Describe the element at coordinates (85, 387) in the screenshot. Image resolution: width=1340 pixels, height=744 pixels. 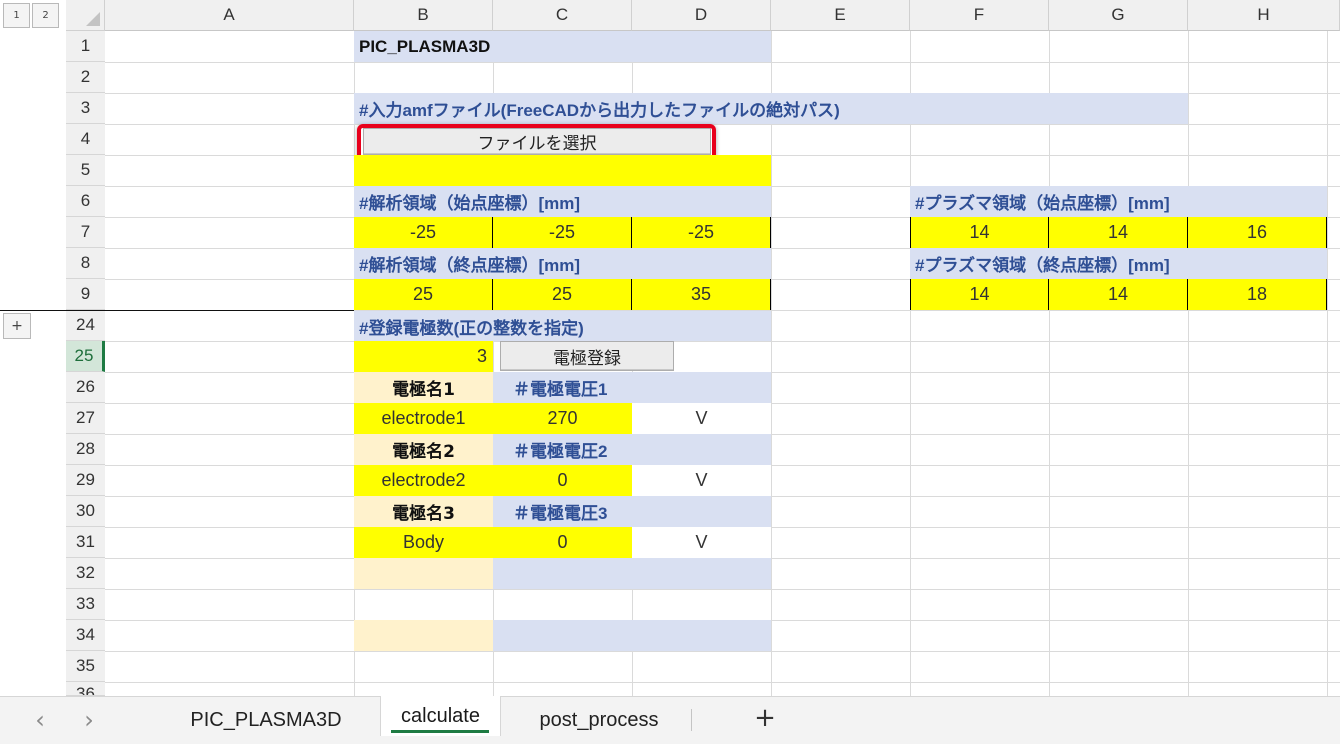
I see `row-header-26: 26` at that location.